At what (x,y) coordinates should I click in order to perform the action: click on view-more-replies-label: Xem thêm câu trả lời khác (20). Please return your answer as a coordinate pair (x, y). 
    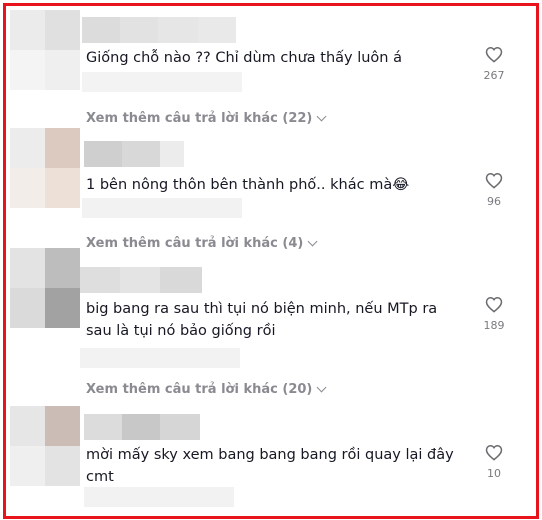
    Looking at the image, I should click on (199, 389).